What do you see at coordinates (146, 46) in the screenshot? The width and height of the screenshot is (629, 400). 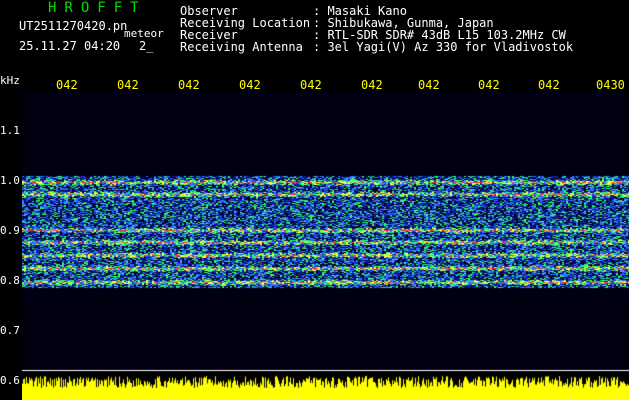 I see `date-time-extra: 2_` at bounding box center [146, 46].